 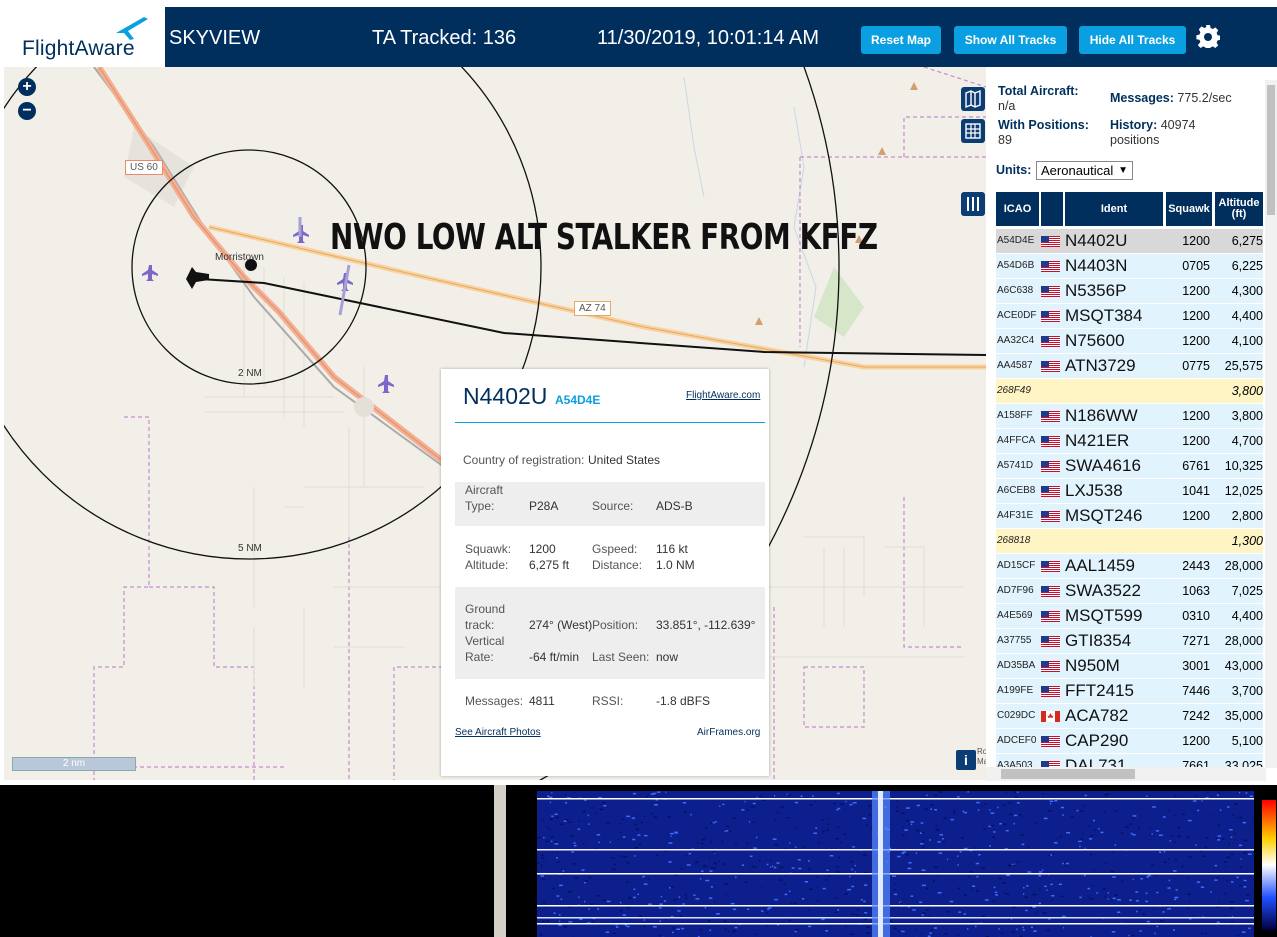 What do you see at coordinates (1247, 541) in the screenshot?
I see `altitude-cell: 1,300` at bounding box center [1247, 541].